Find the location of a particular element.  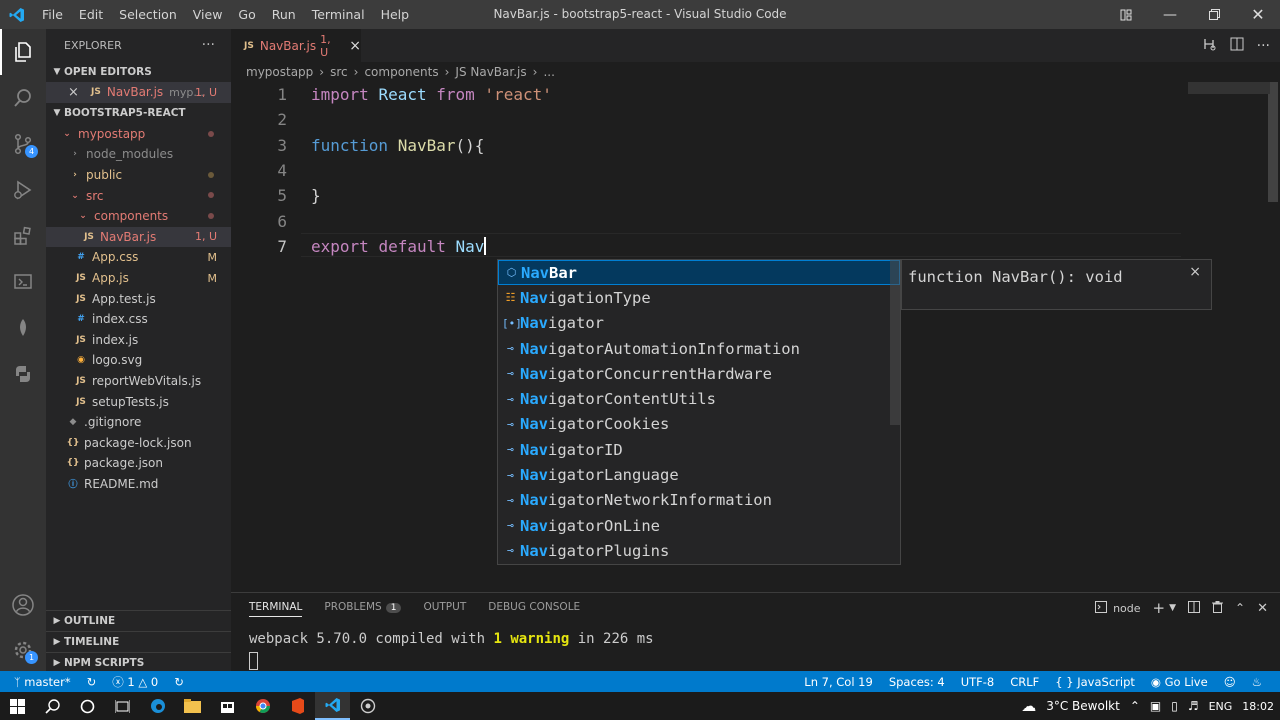

suggest-scrollbar is located at coordinates (895, 342).